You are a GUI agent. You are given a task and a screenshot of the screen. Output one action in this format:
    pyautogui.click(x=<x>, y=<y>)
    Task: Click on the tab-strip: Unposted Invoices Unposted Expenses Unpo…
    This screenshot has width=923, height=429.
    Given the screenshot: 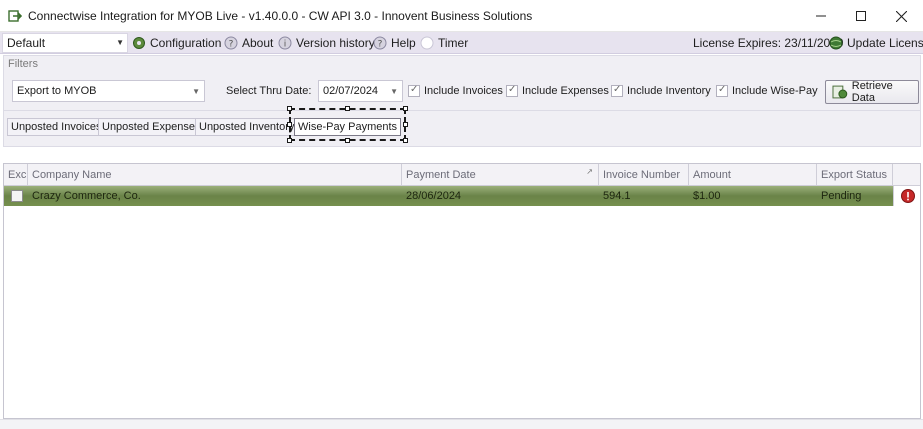 What is the action you would take?
    pyautogui.click(x=462, y=129)
    